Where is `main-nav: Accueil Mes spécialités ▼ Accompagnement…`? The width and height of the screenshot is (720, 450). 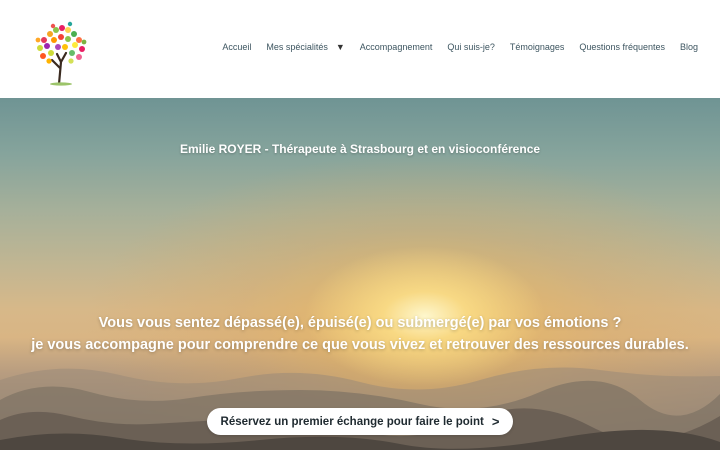 main-nav: Accueil Mes spécialités ▼ Accompagnement… is located at coordinates (460, 47).